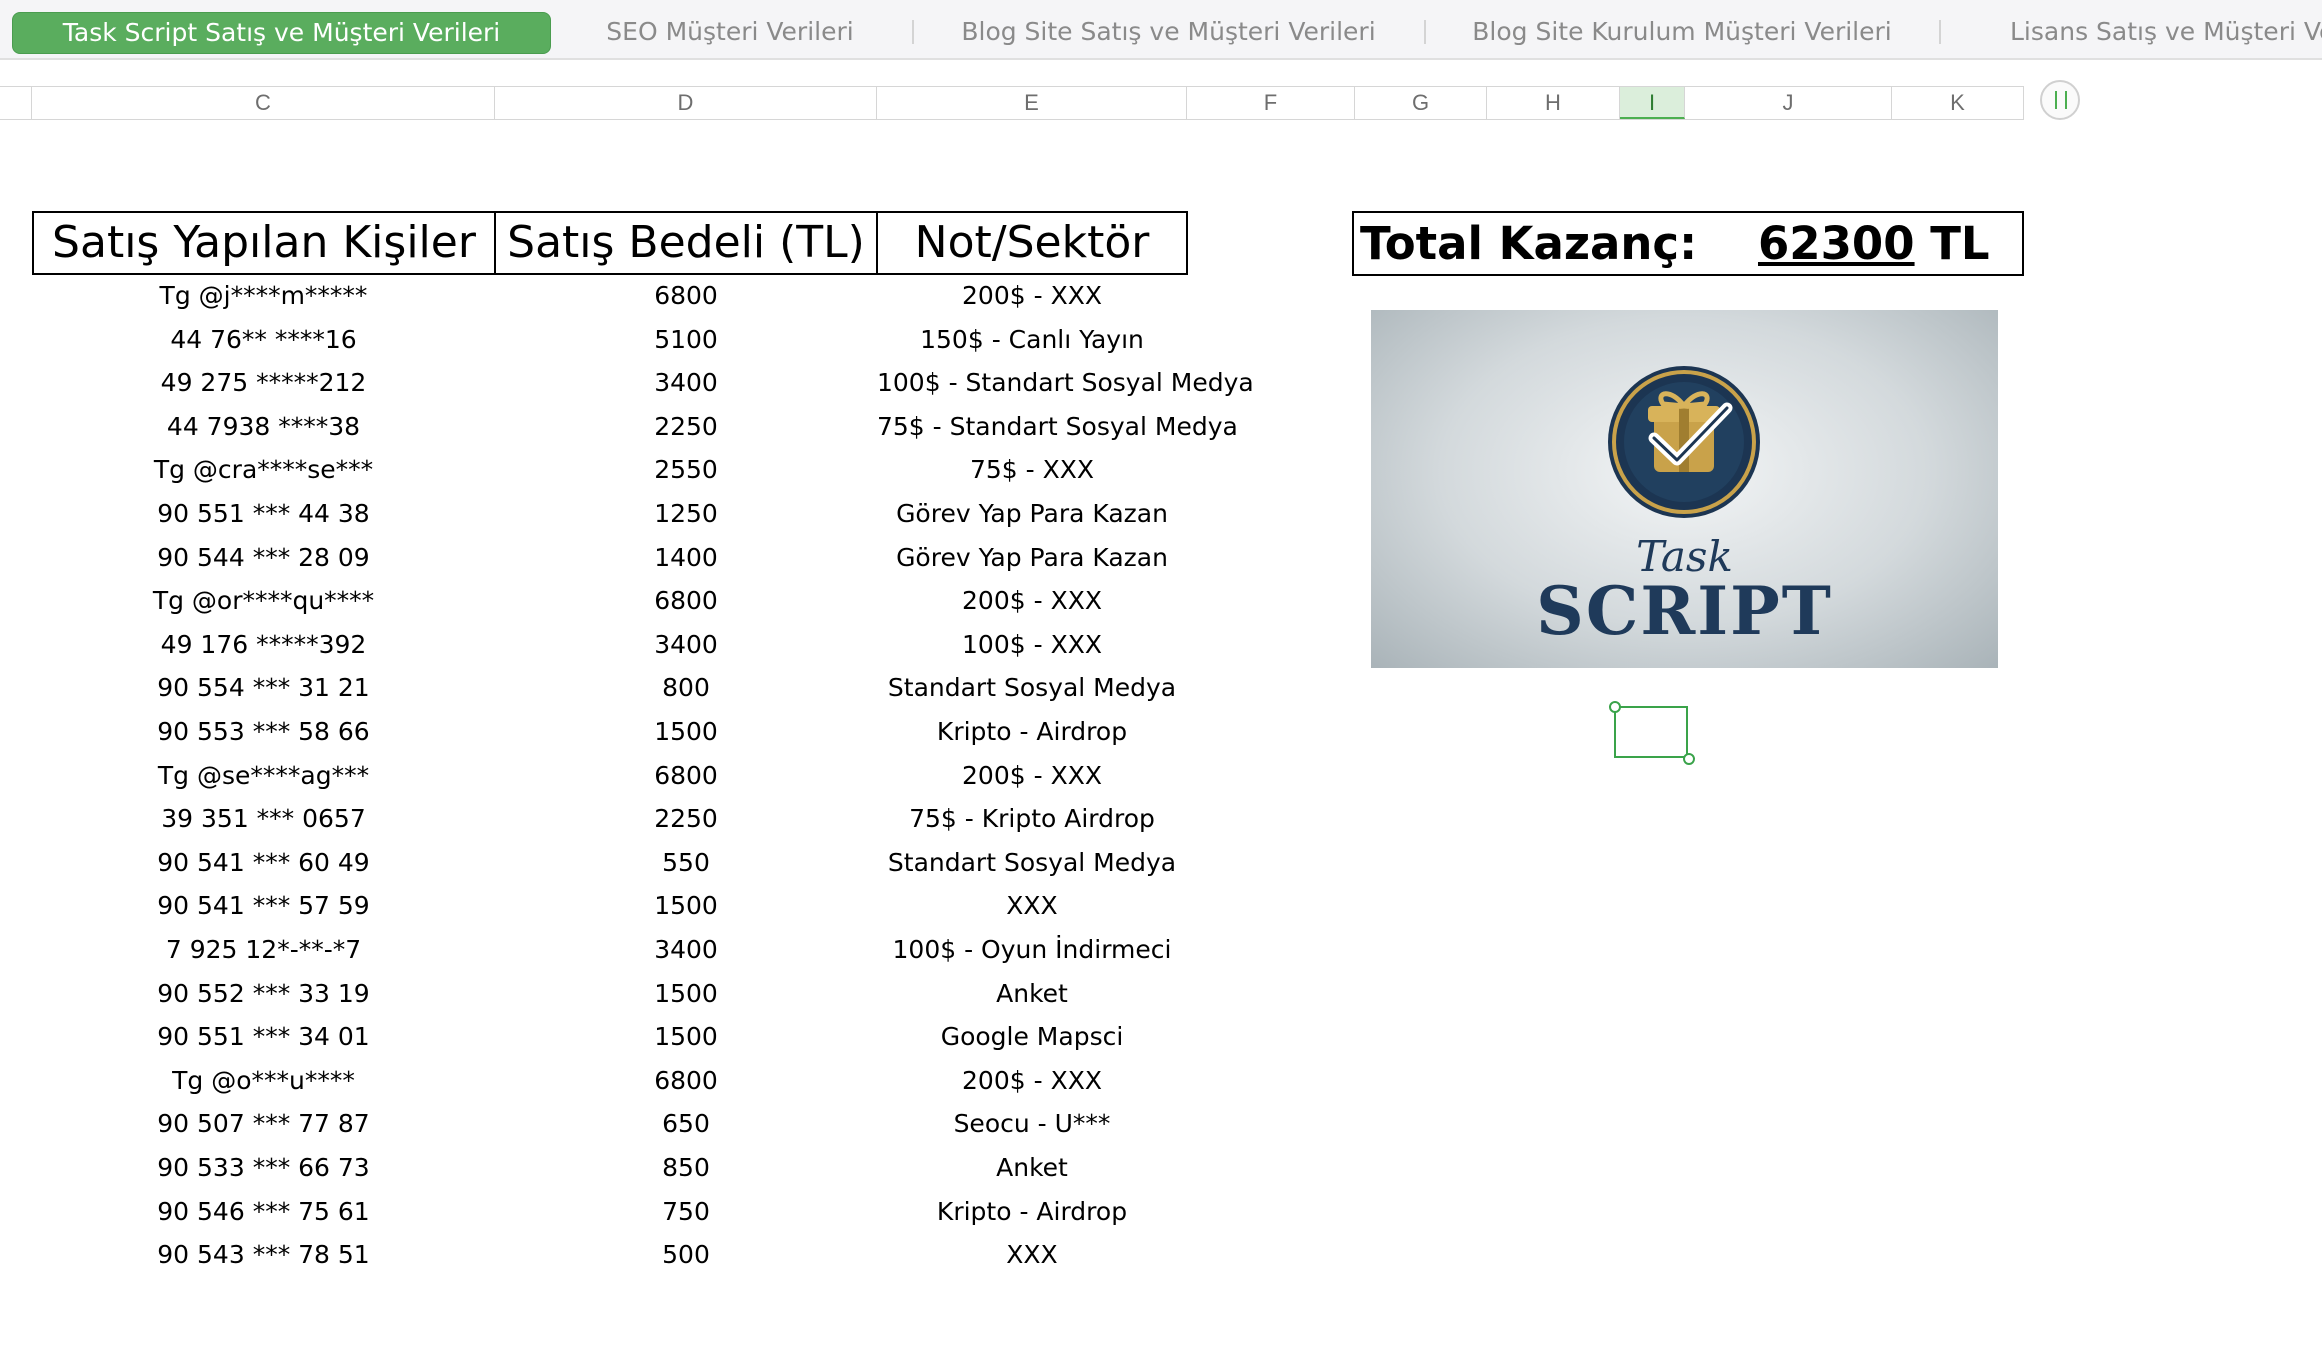 The height and width of the screenshot is (1370, 2322). I want to click on column-header-b, so click(16, 103).